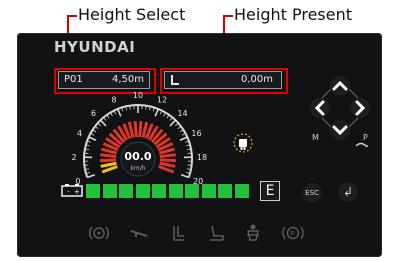  Describe the element at coordinates (320, 108) in the screenshot. I see `nav-left-button` at that location.